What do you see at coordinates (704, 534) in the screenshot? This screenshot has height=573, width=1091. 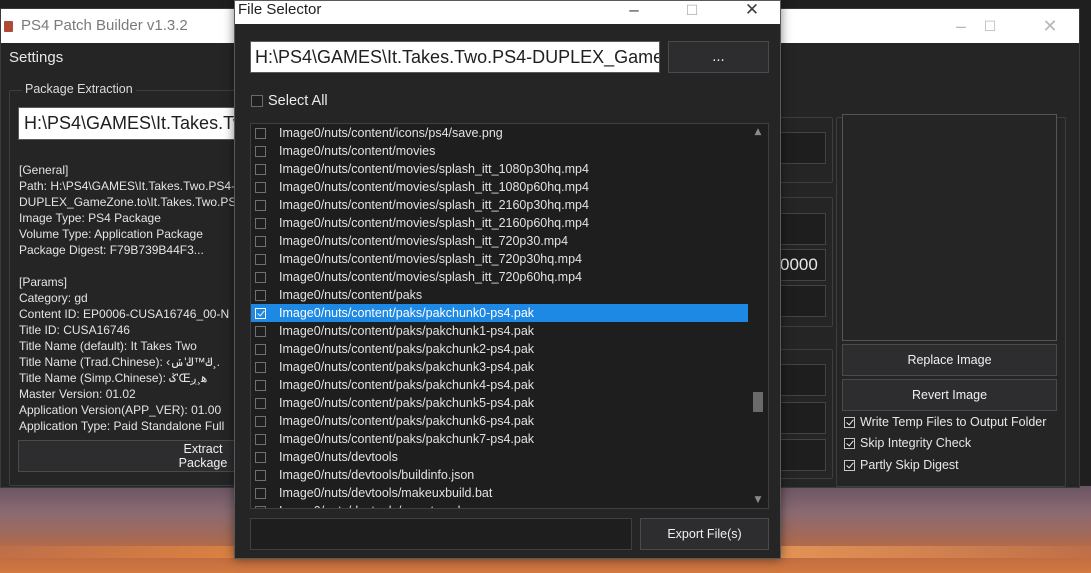 I see `export-files-button: Export File(s)` at bounding box center [704, 534].